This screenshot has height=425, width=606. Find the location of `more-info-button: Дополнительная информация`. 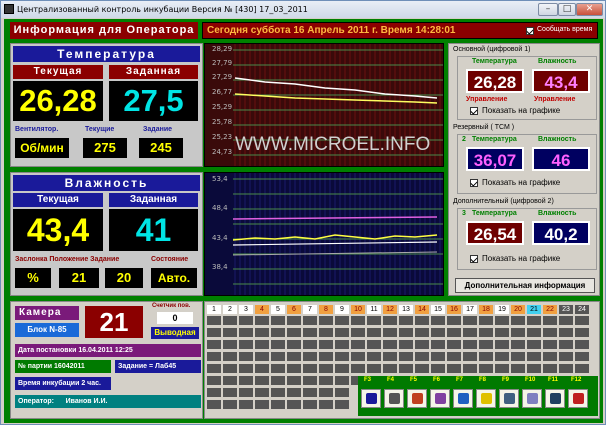

more-info-button: Дополнительная информация is located at coordinates (525, 285).